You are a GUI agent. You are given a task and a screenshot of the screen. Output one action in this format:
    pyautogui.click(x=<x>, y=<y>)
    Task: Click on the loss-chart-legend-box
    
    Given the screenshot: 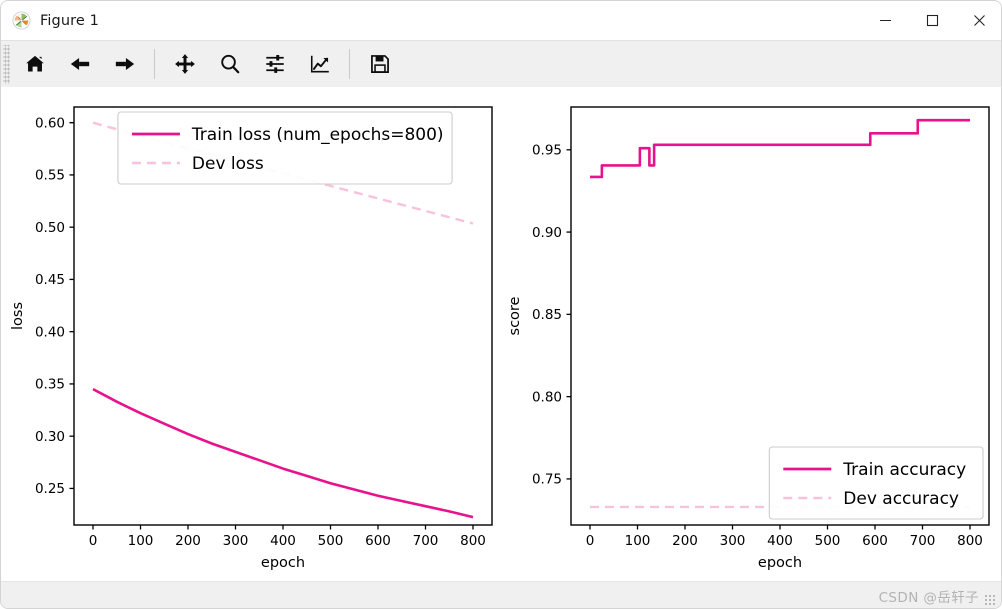 What is the action you would take?
    pyautogui.click(x=285, y=148)
    